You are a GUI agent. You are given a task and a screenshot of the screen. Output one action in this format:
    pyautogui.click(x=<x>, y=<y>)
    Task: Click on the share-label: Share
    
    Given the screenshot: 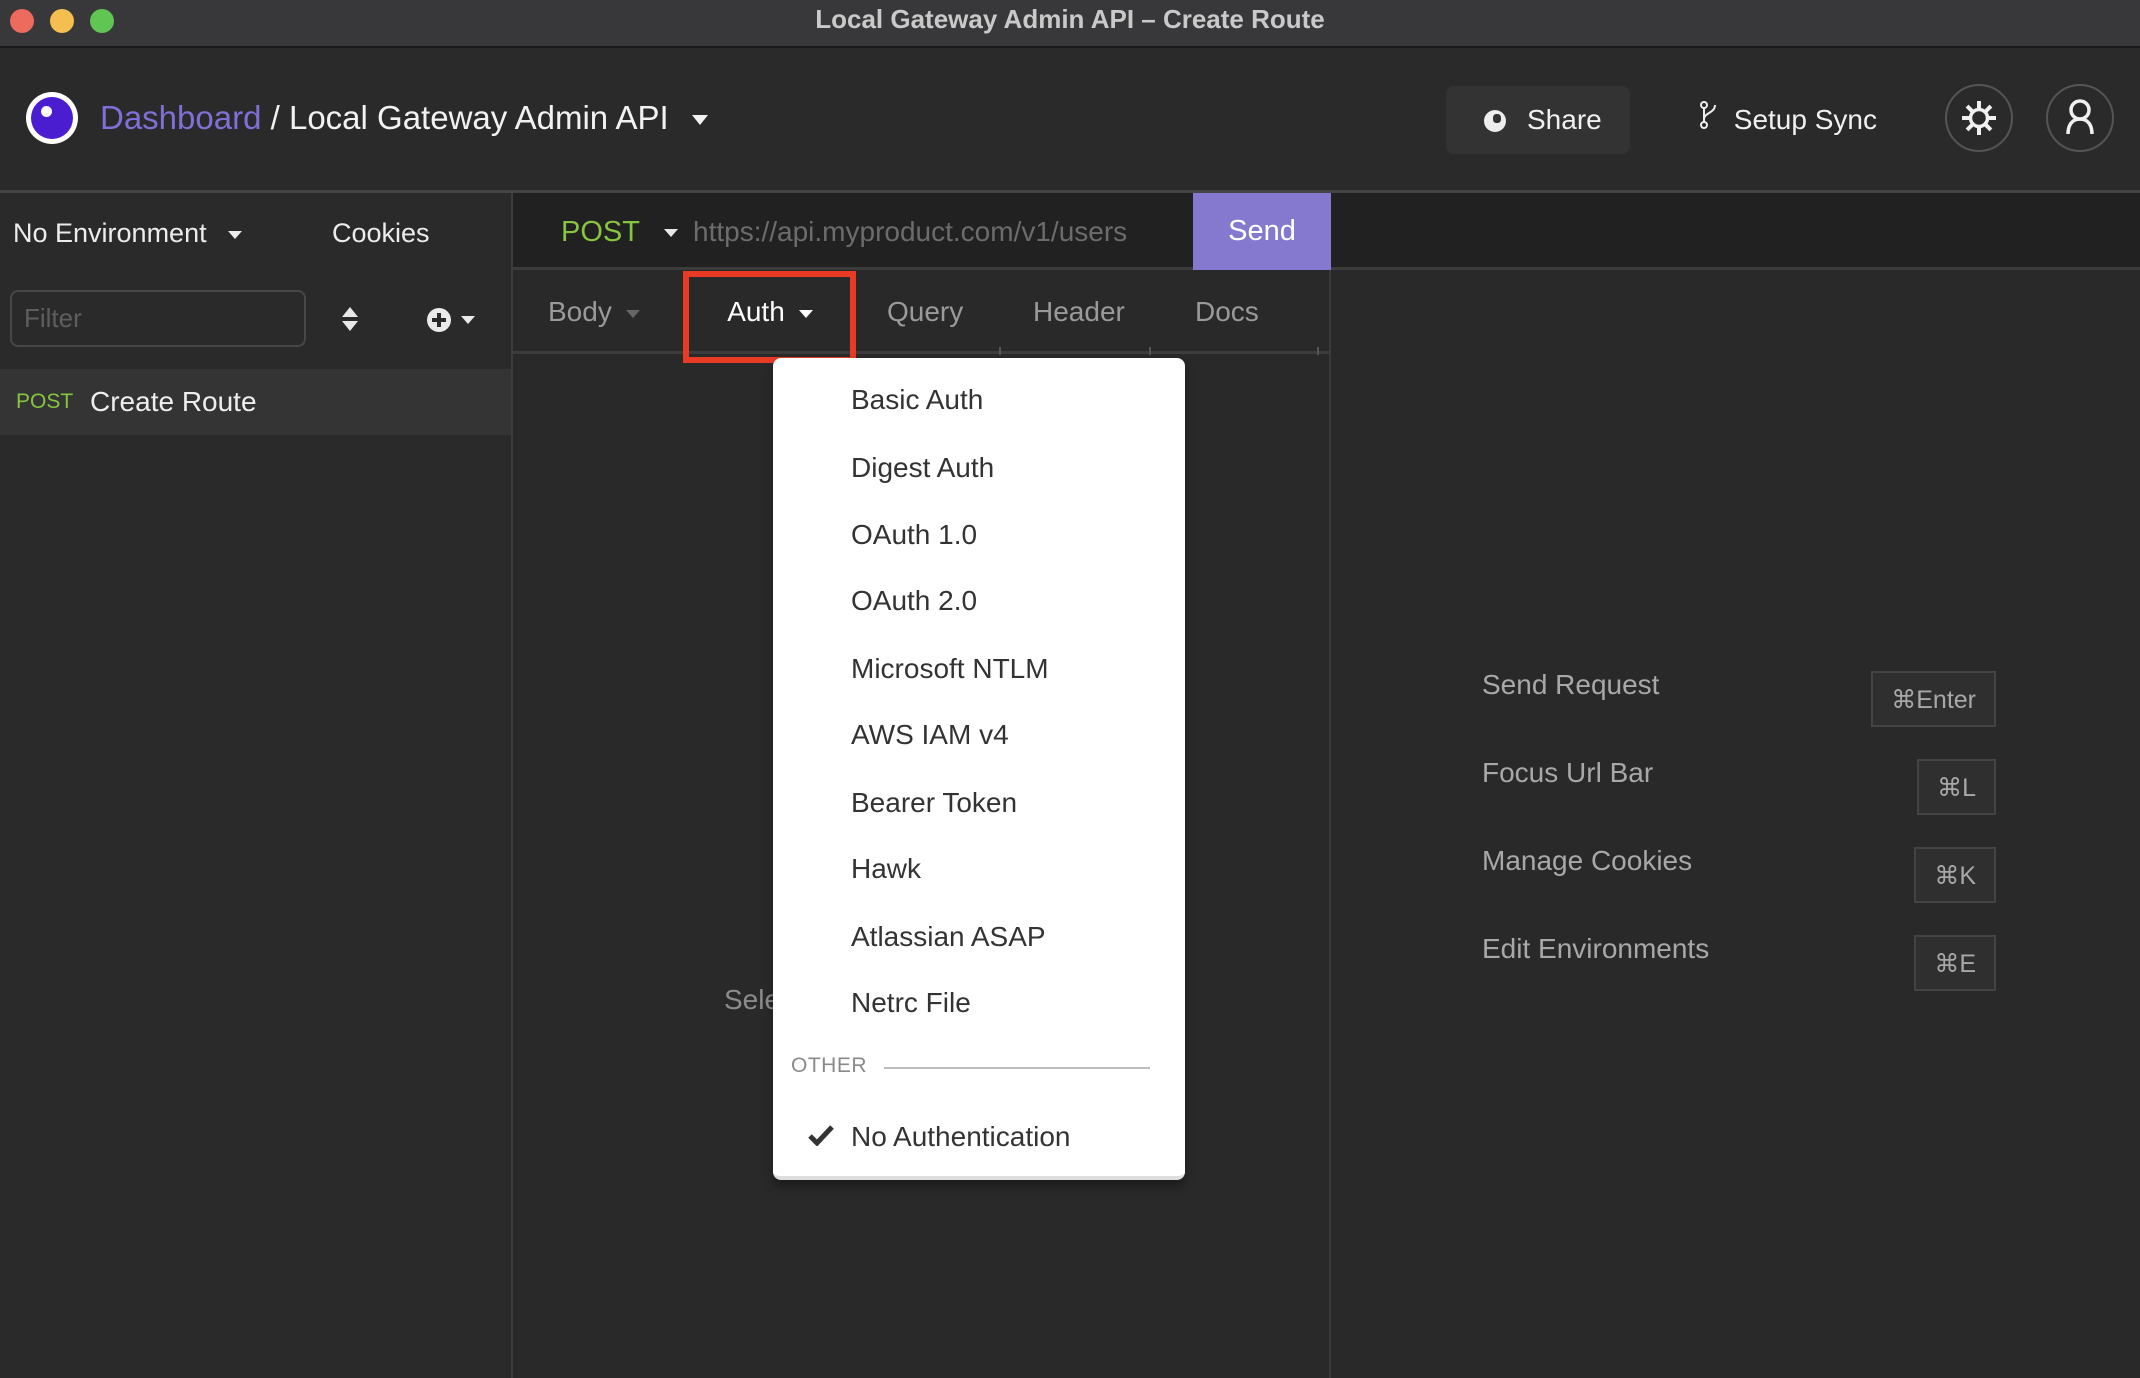 What is the action you would take?
    pyautogui.click(x=1564, y=119)
    